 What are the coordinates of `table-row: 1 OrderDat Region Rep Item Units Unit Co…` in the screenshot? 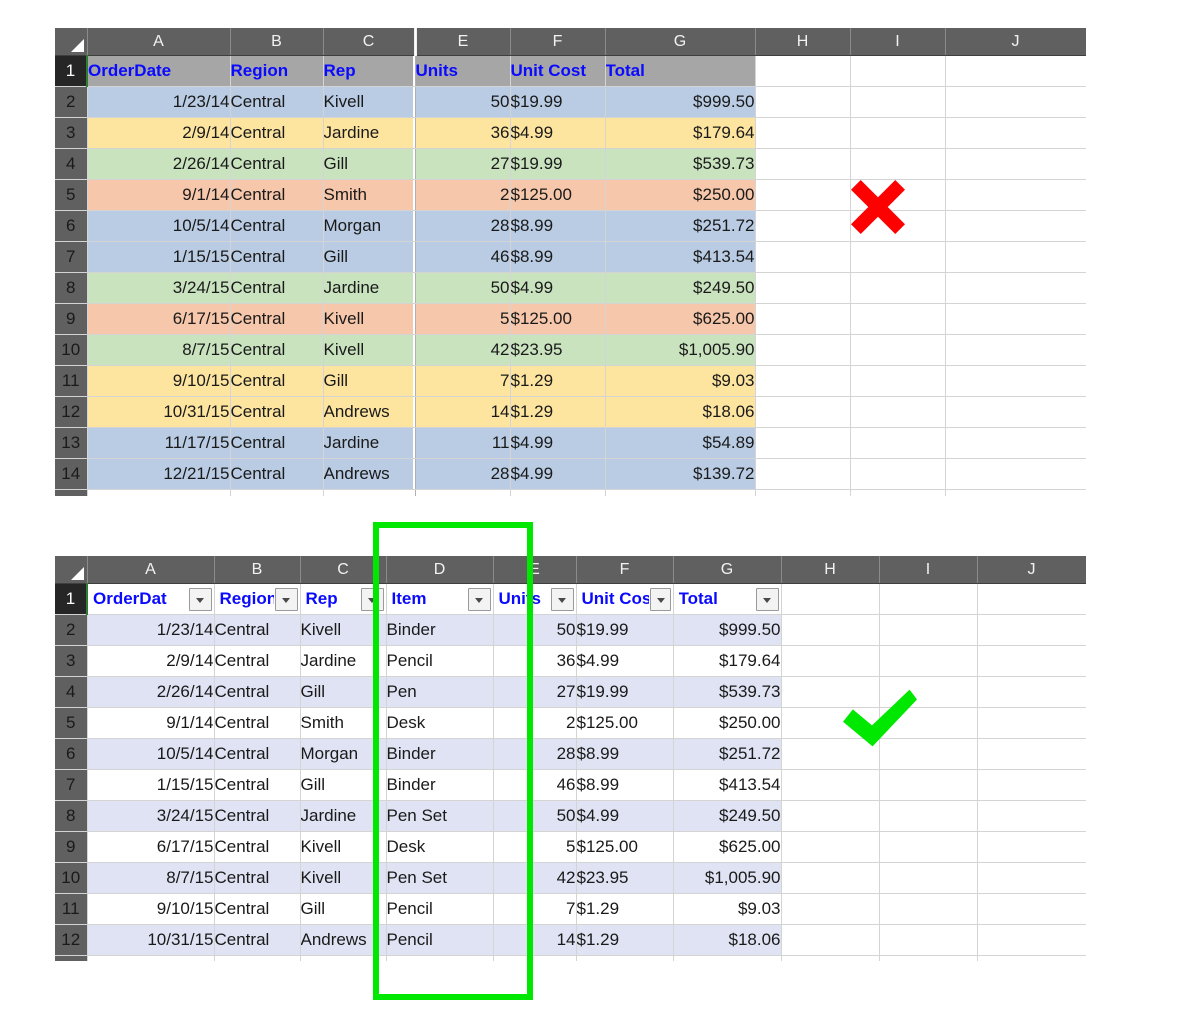 It's located at (570, 599).